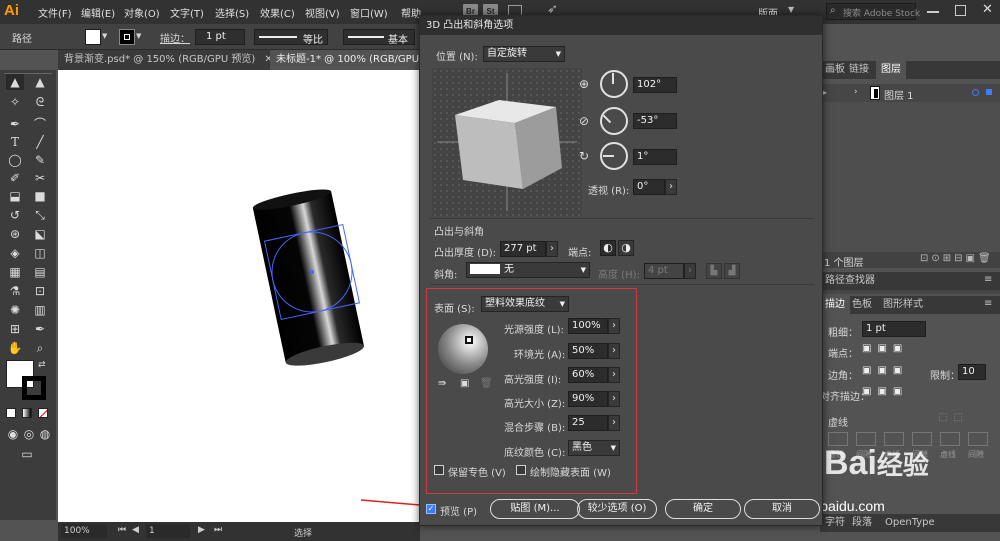  Describe the element at coordinates (617, 509) in the screenshot. I see `fewer-options-button: 较少选项 (O)` at that location.